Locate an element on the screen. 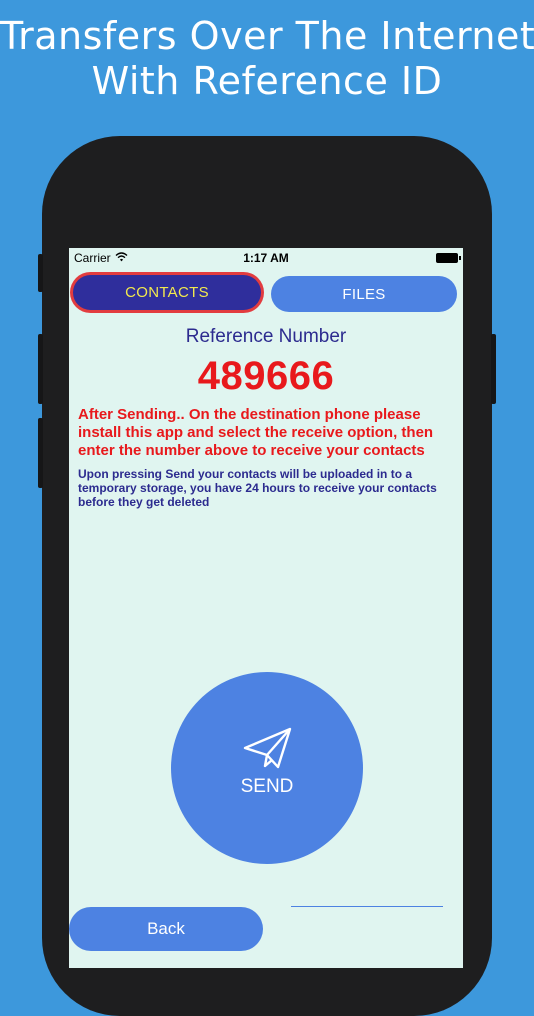 This screenshot has width=534, height=1016. tab-files: FILES is located at coordinates (364, 294).